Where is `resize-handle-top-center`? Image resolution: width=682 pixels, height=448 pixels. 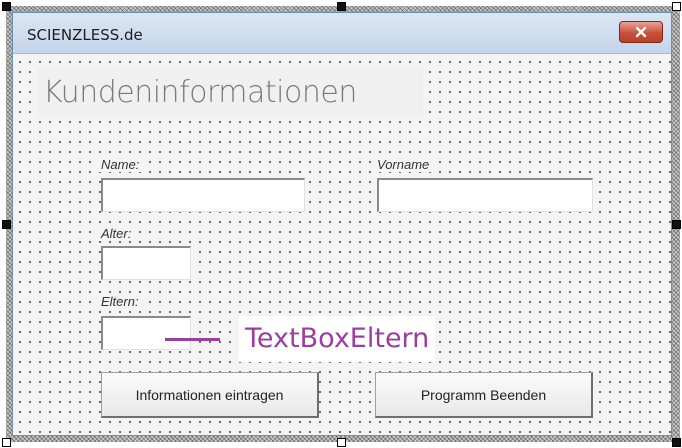
resize-handle-top-center is located at coordinates (341, 6).